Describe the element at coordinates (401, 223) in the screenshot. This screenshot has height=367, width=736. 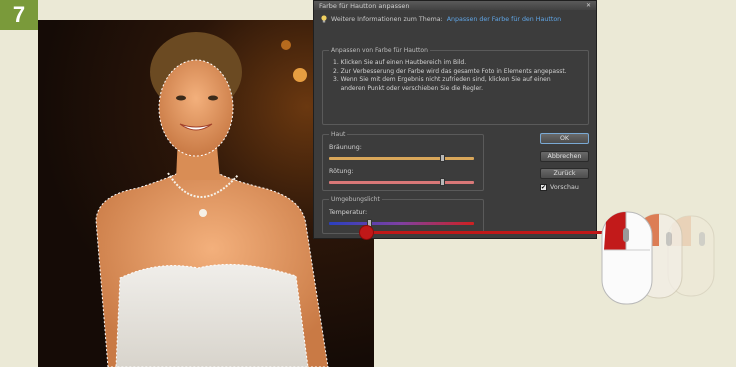
I see `temperature-slider-track` at that location.